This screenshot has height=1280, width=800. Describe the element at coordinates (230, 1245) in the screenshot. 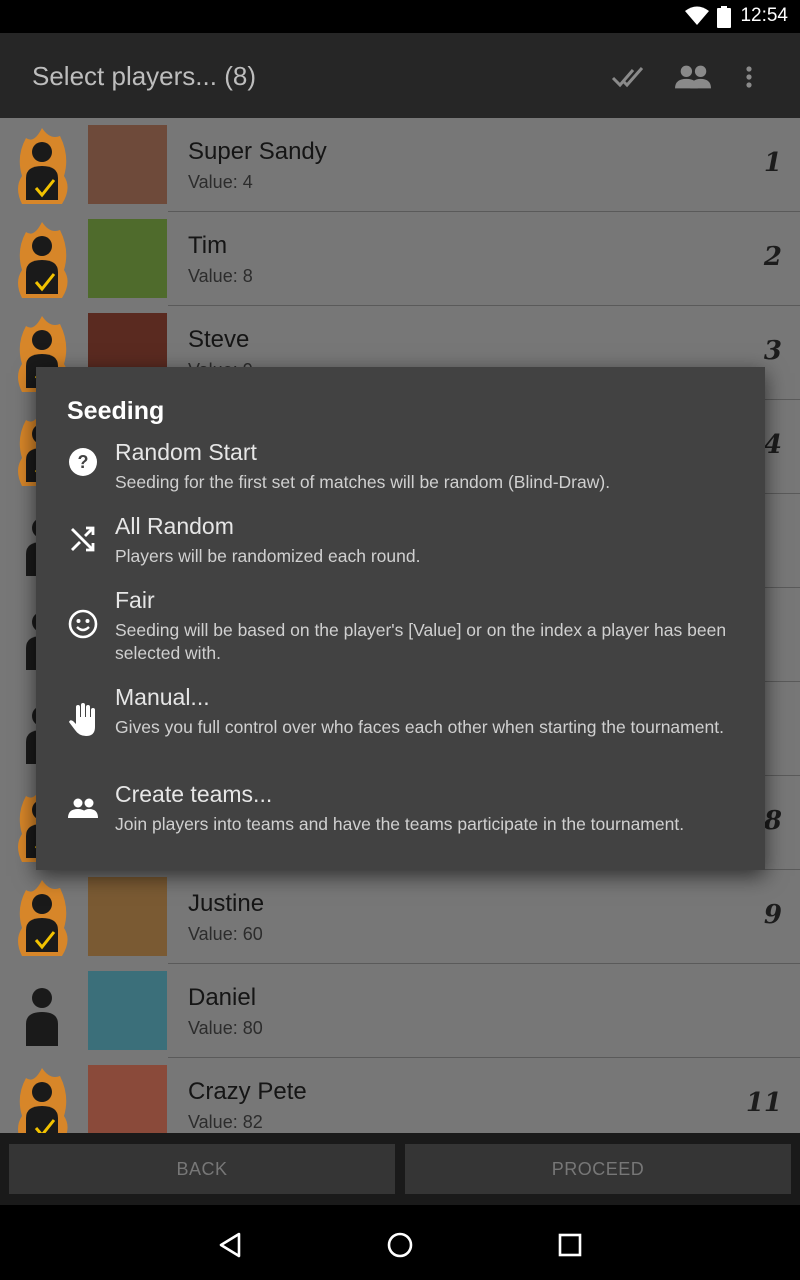

I see `back-nav-icon` at that location.